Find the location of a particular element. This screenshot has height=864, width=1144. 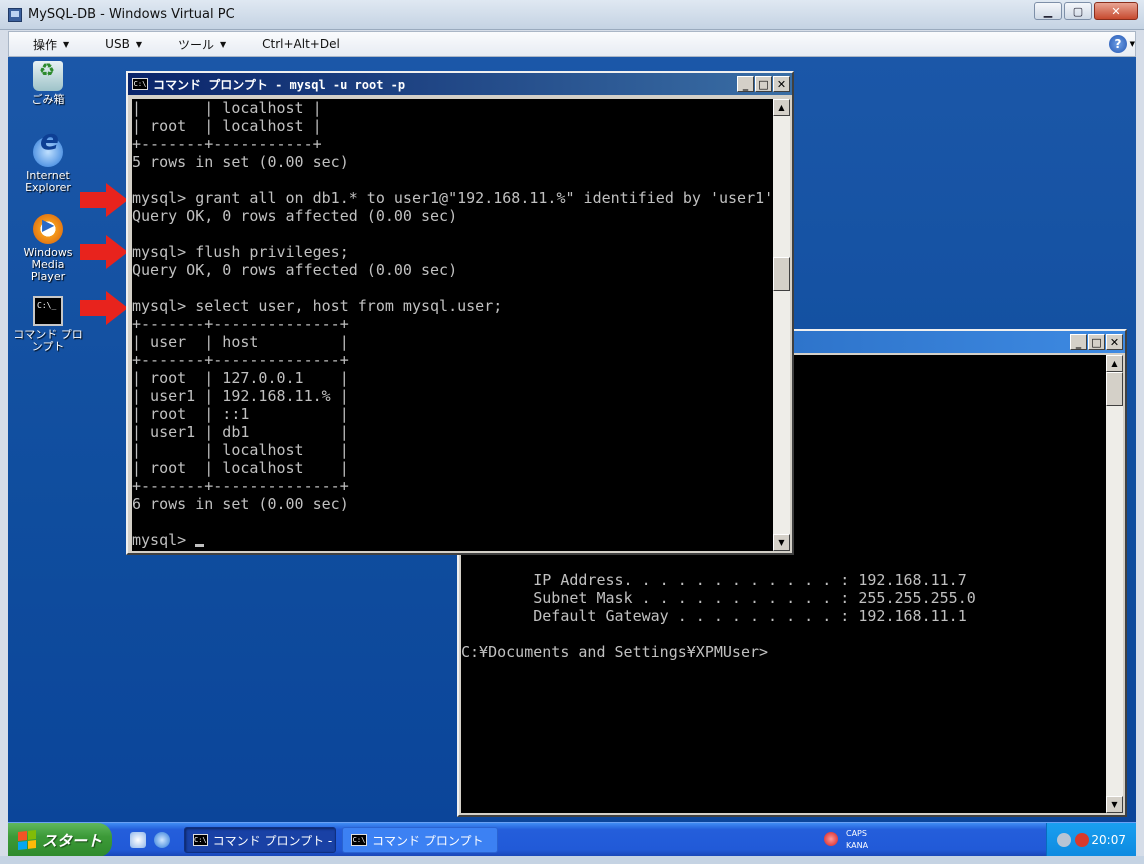

help-icon: ? is located at coordinates (1118, 44).